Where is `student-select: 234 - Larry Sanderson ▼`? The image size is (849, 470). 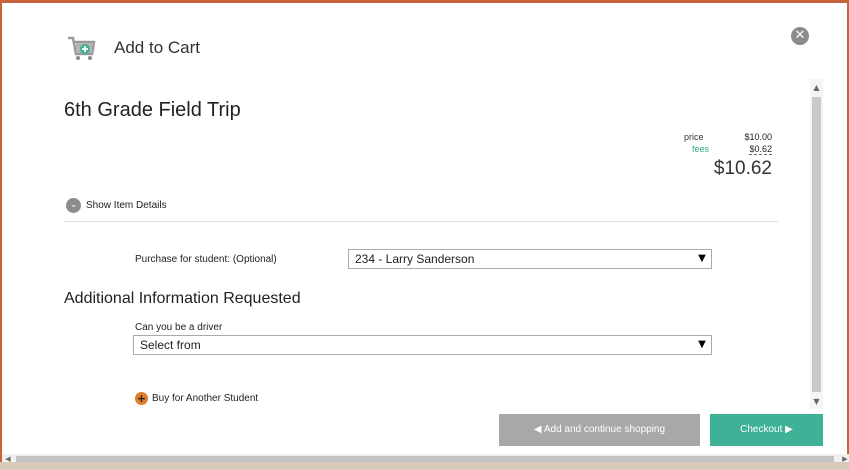 student-select: 234 - Larry Sanderson ▼ is located at coordinates (530, 259).